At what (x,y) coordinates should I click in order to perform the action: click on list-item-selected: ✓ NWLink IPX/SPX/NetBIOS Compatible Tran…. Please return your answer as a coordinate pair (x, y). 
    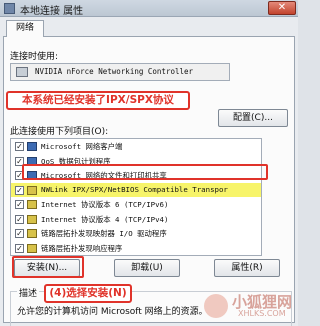
    Looking at the image, I should click on (136, 189).